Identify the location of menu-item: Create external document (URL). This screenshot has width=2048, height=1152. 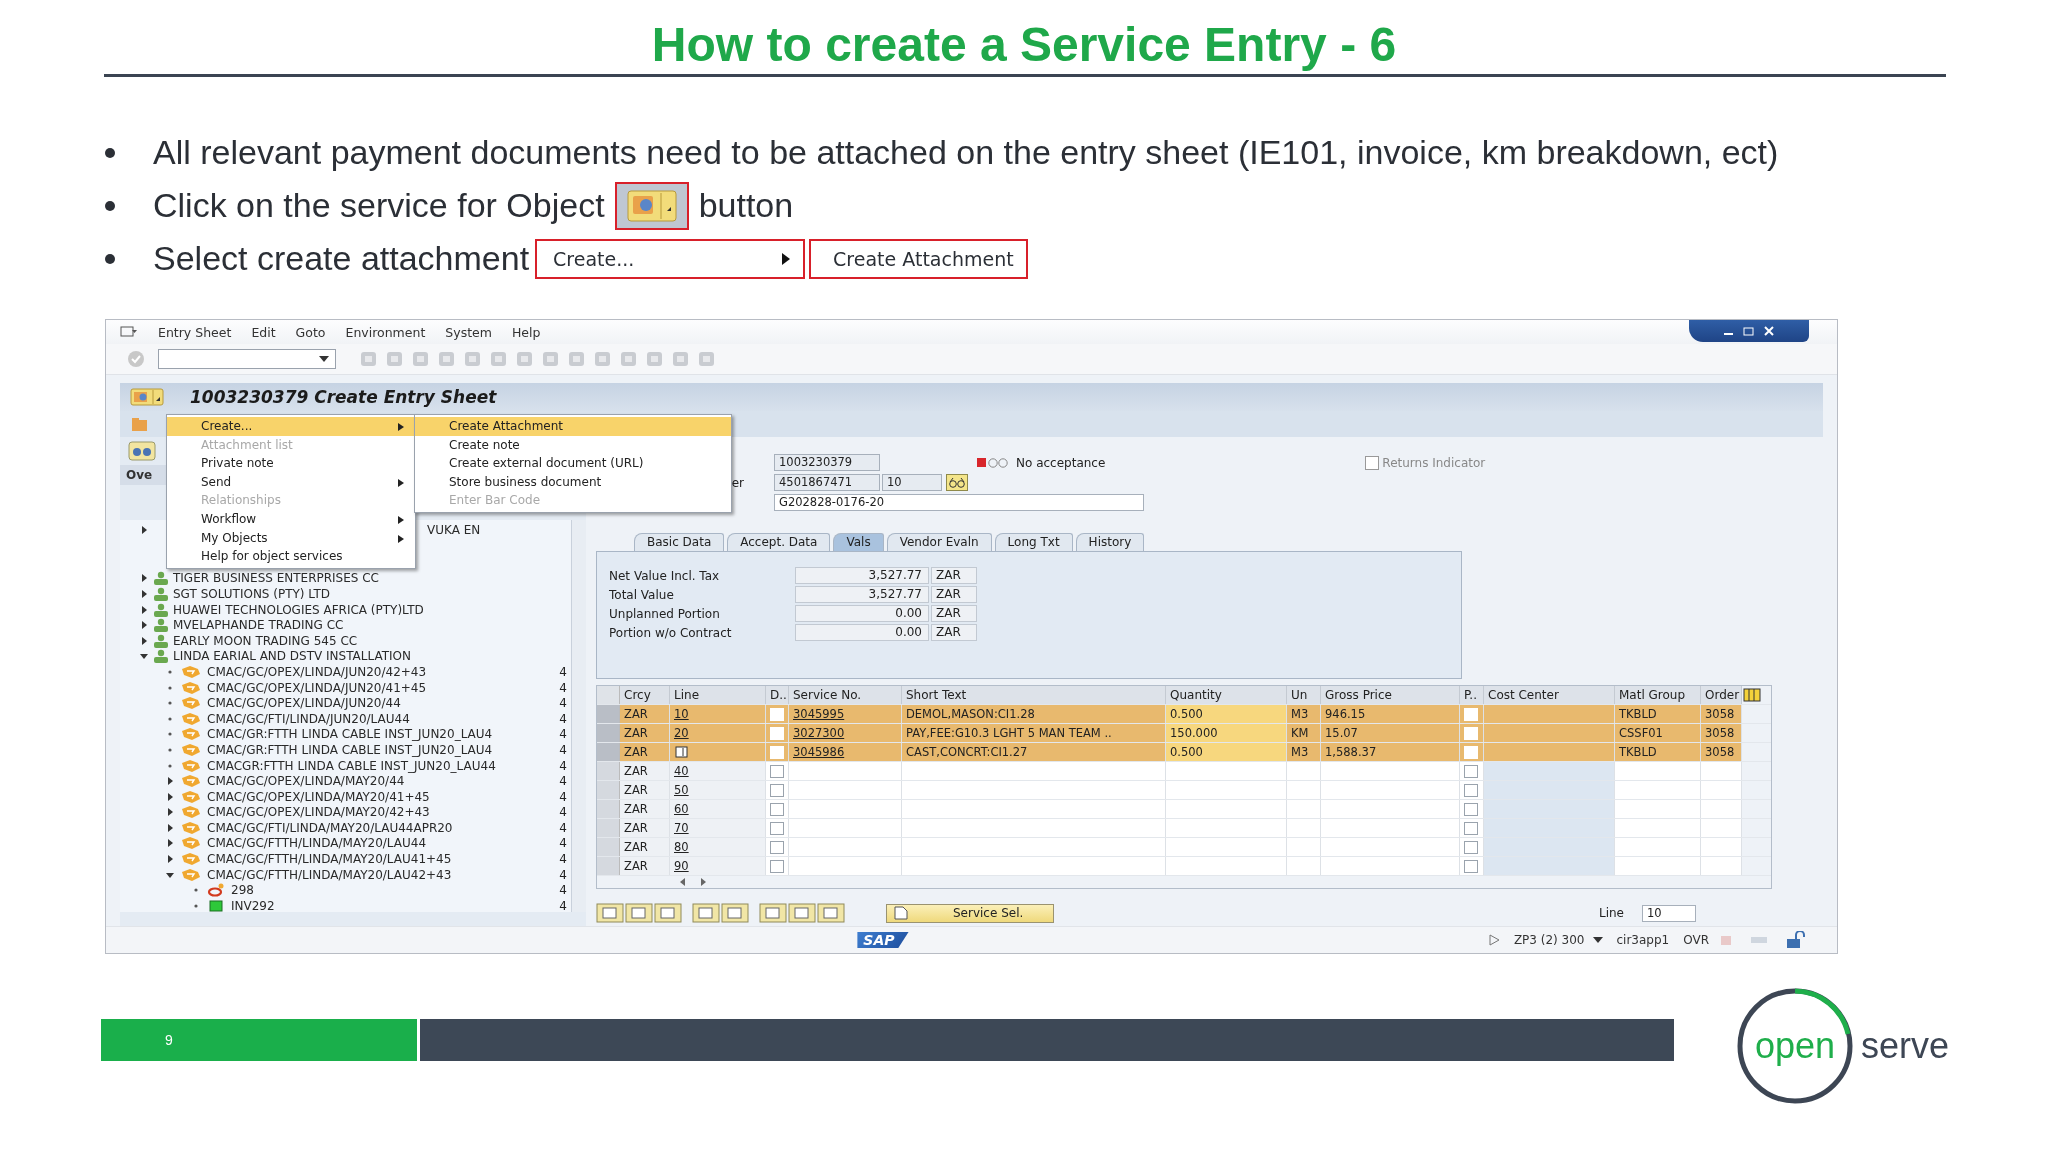
(573, 463).